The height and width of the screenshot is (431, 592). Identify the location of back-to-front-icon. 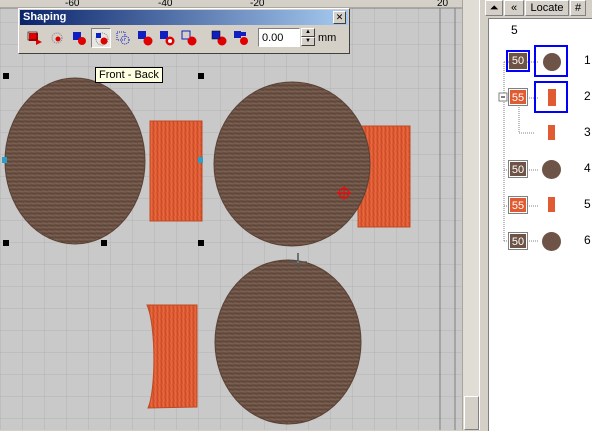
(57, 38).